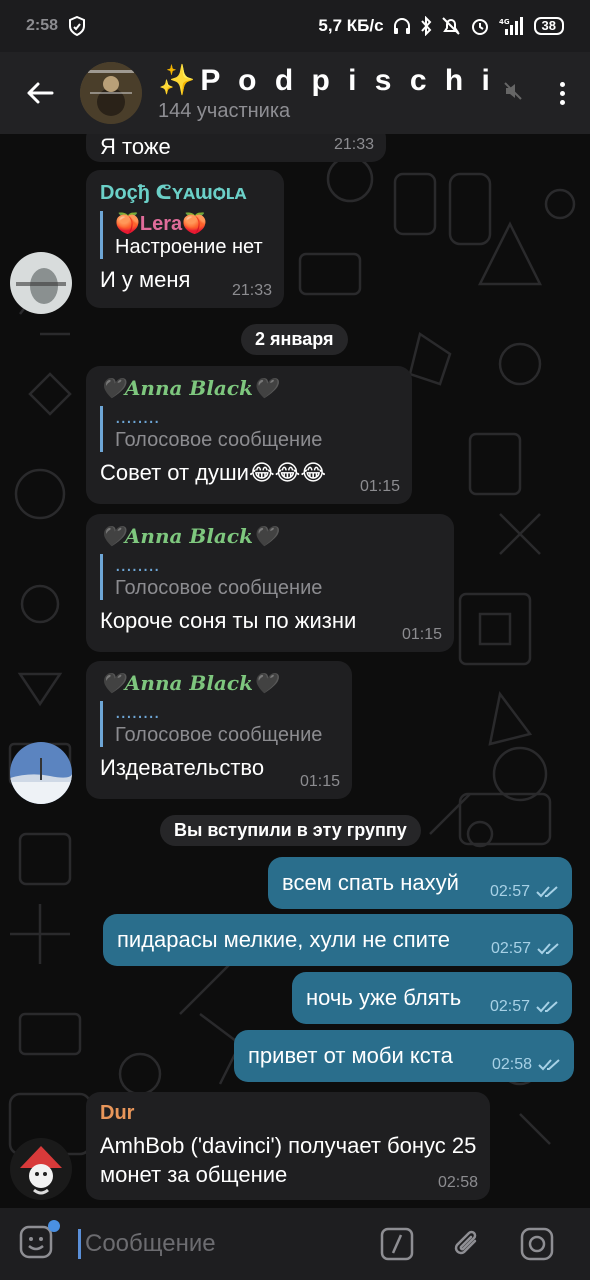  I want to click on slash-command-icon, so click(397, 1244).